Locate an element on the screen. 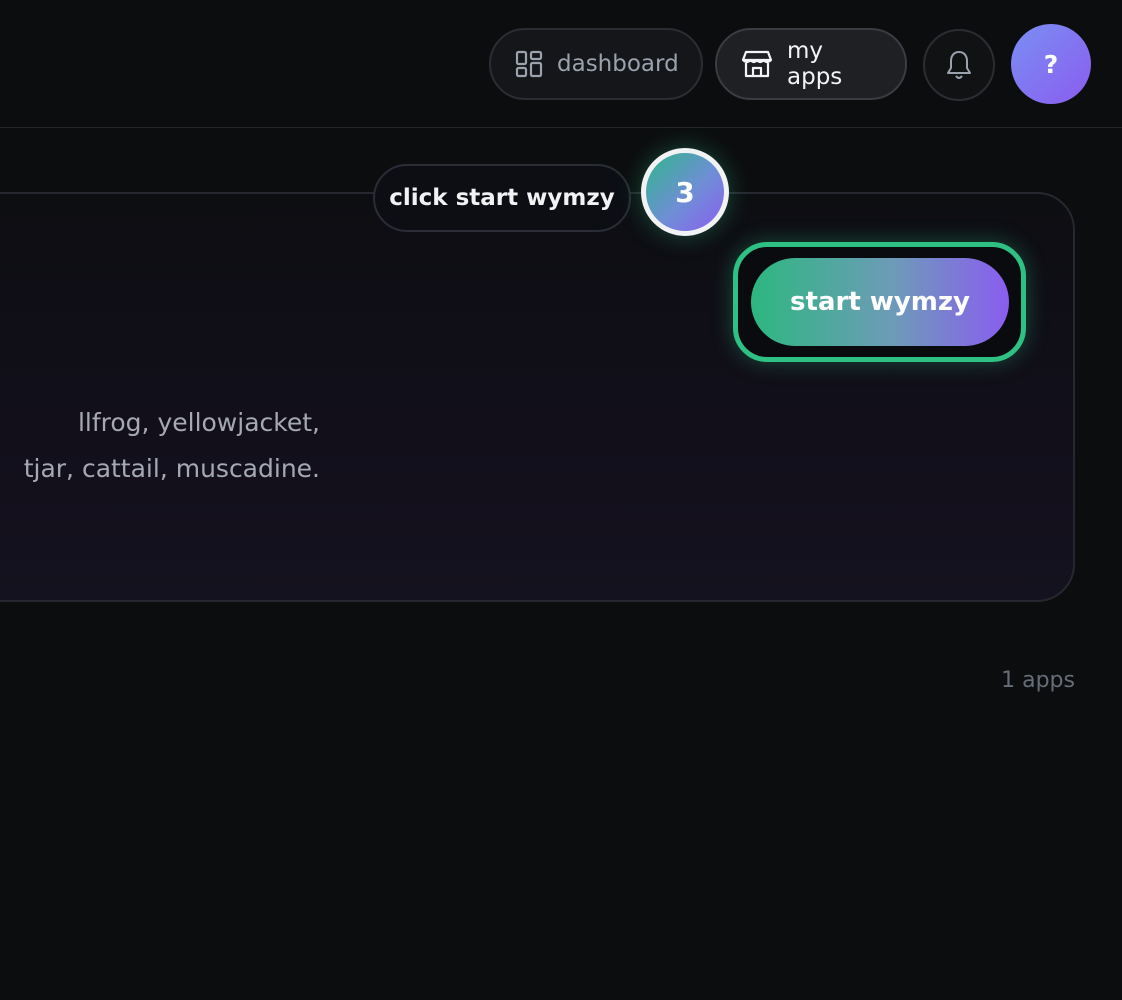 The image size is (1122, 1000). my-apps-button: my apps is located at coordinates (811, 64).